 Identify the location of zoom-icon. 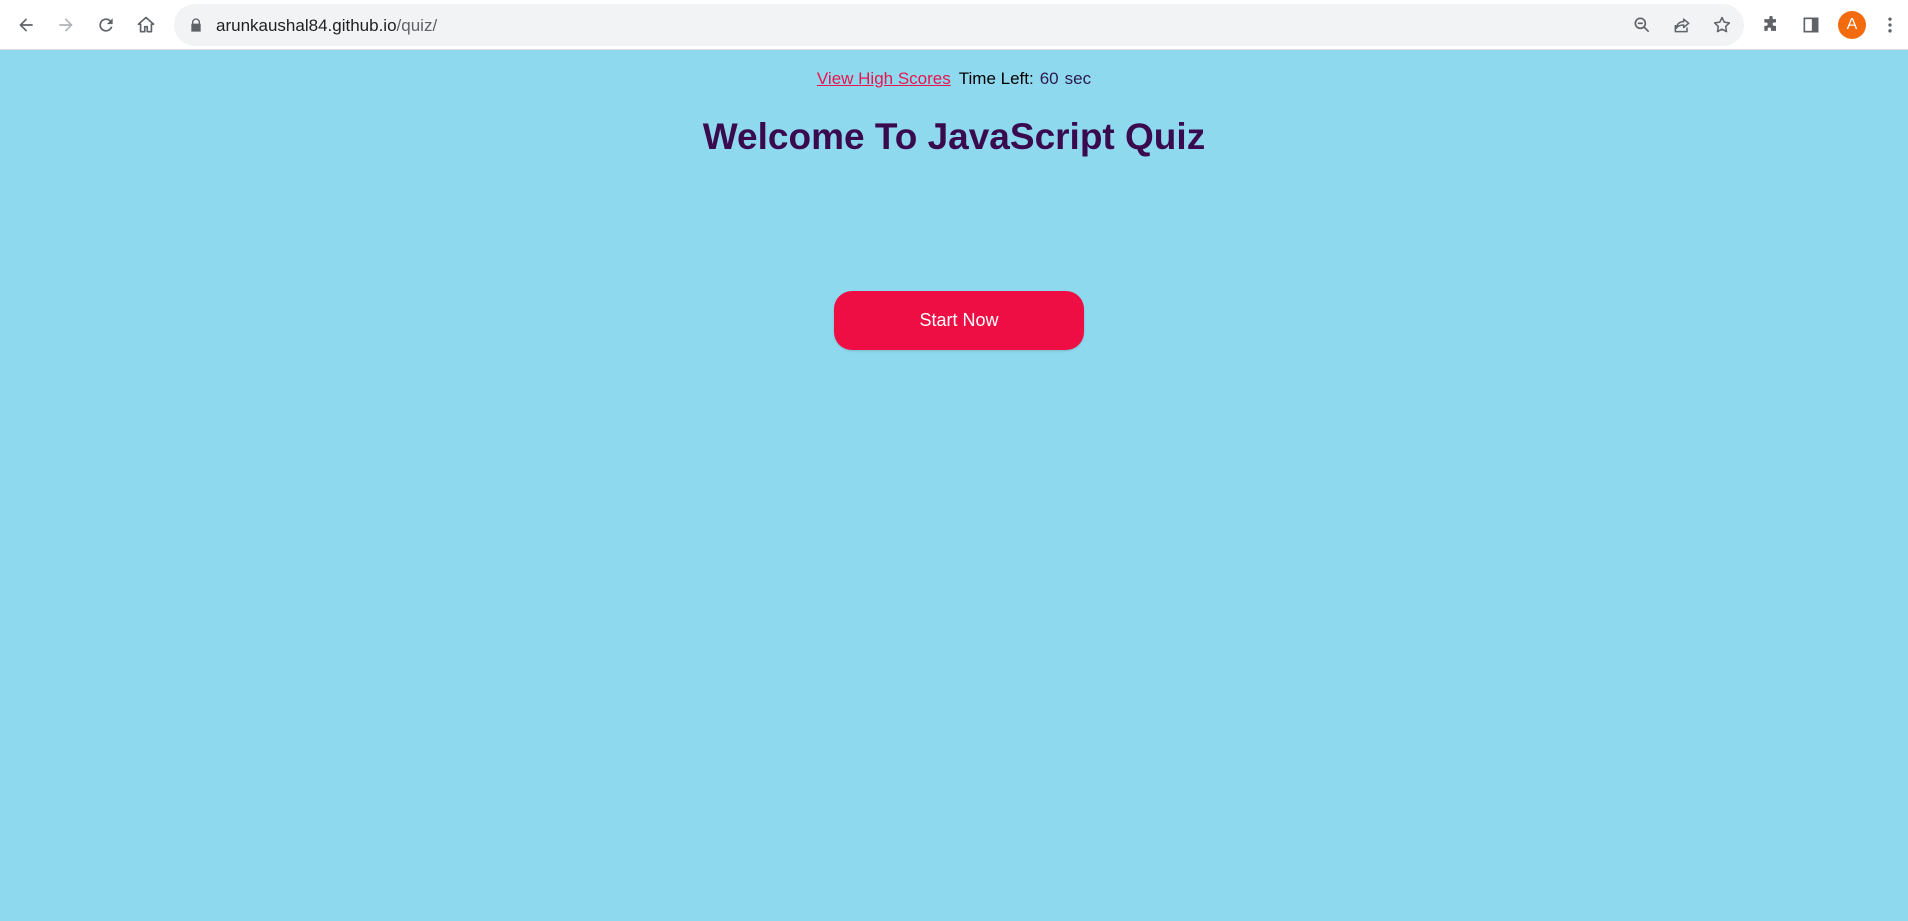
(1642, 25).